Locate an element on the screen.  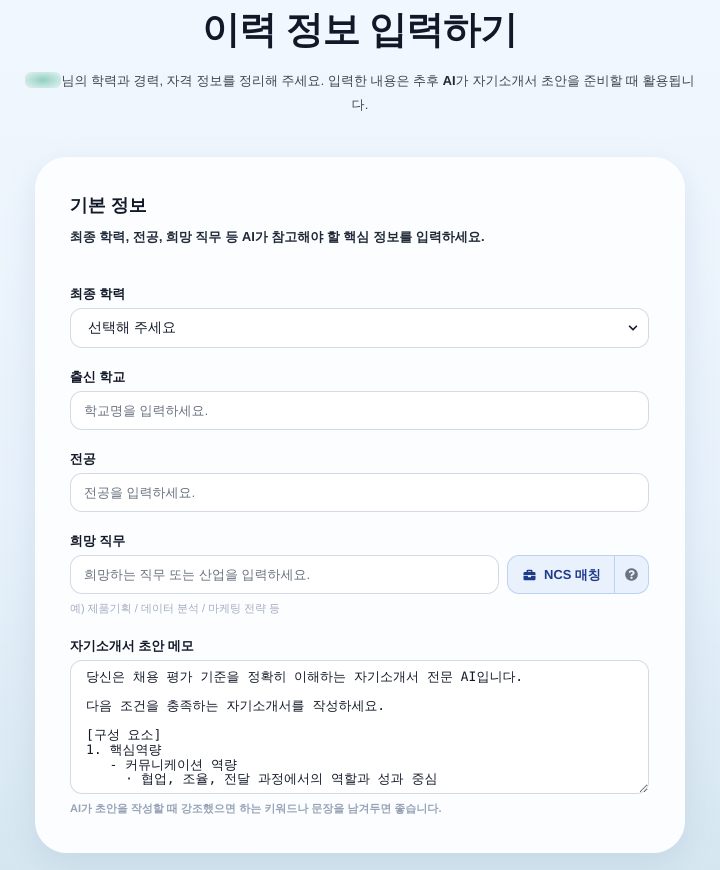
field-label: 희망 직무 is located at coordinates (98, 541).